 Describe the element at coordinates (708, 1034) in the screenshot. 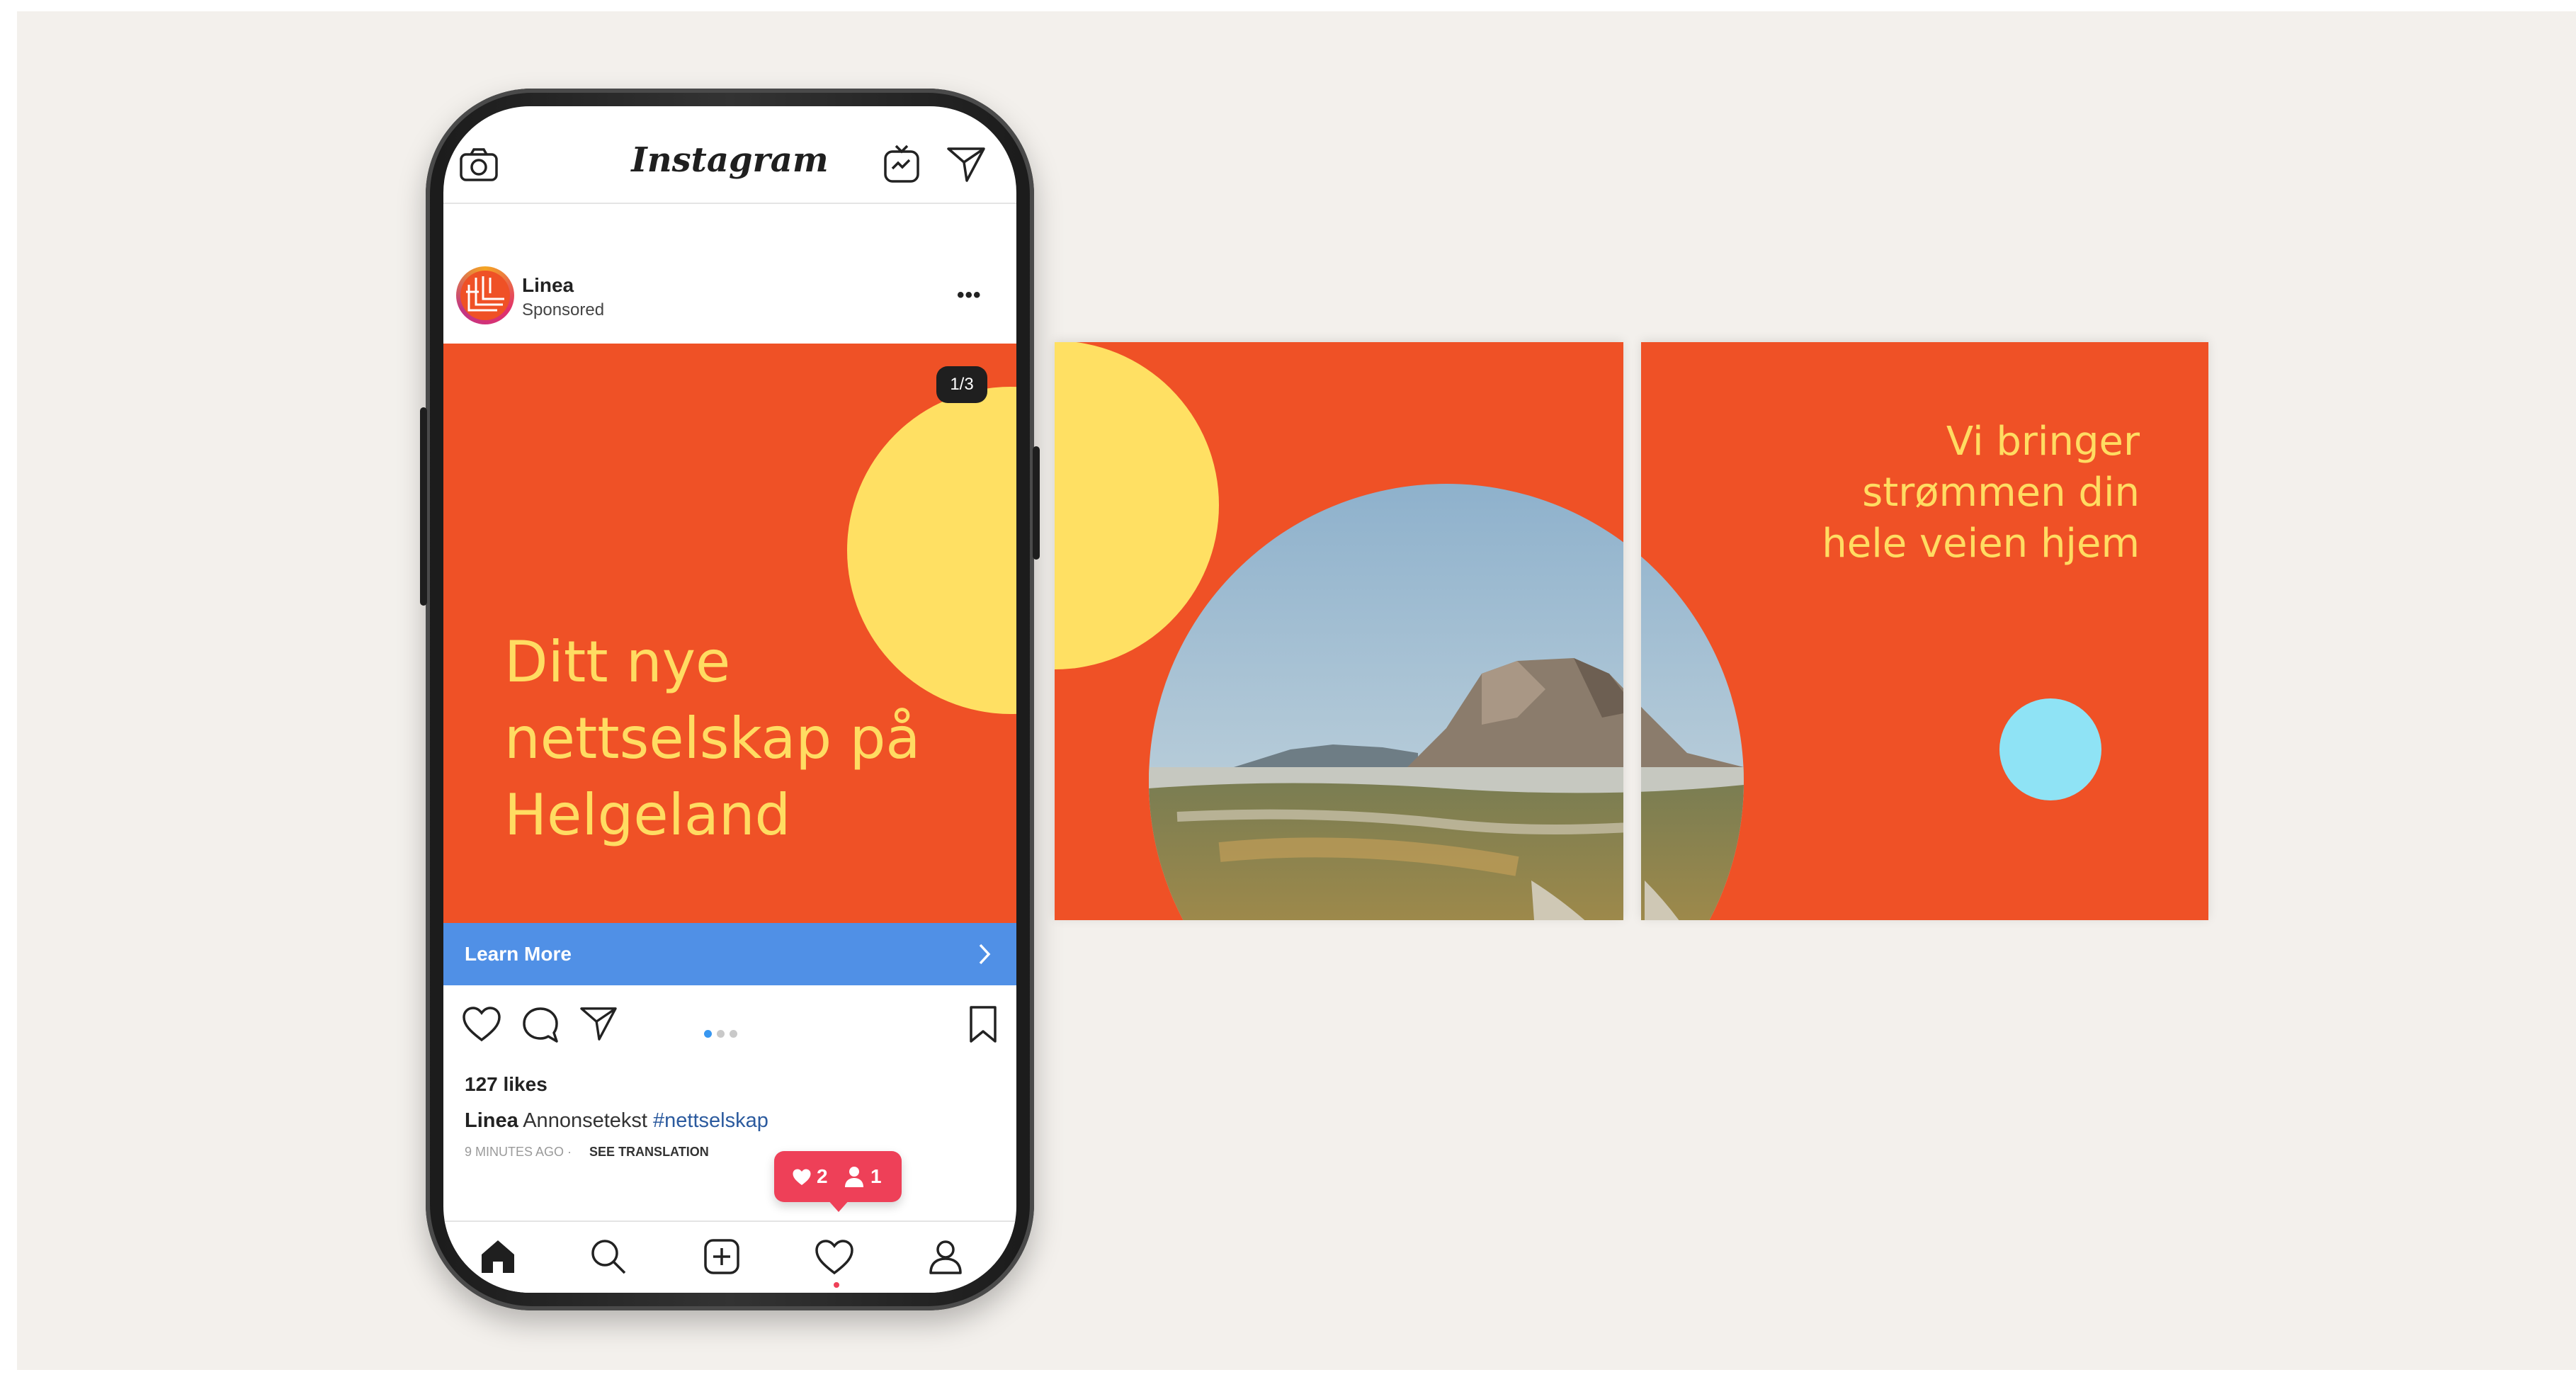

I see `carousel-indicator-active` at that location.